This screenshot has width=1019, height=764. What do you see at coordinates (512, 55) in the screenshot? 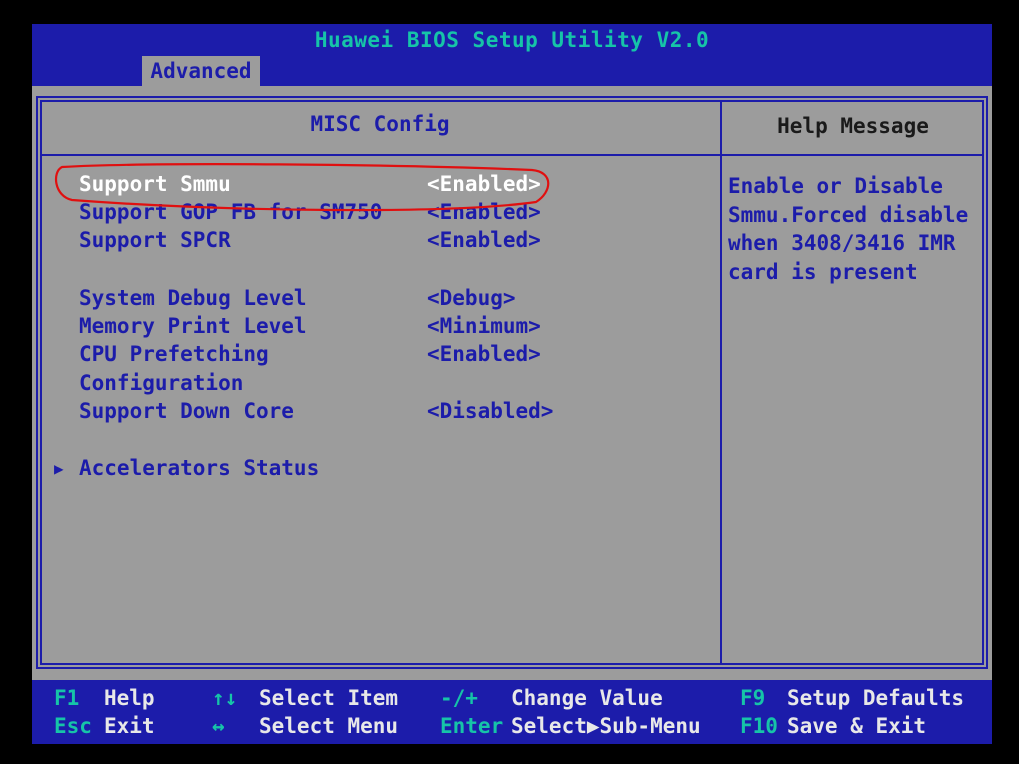
I see `header-bar: Huawei BIOS Setup Utility V2.0 Advanced` at bounding box center [512, 55].